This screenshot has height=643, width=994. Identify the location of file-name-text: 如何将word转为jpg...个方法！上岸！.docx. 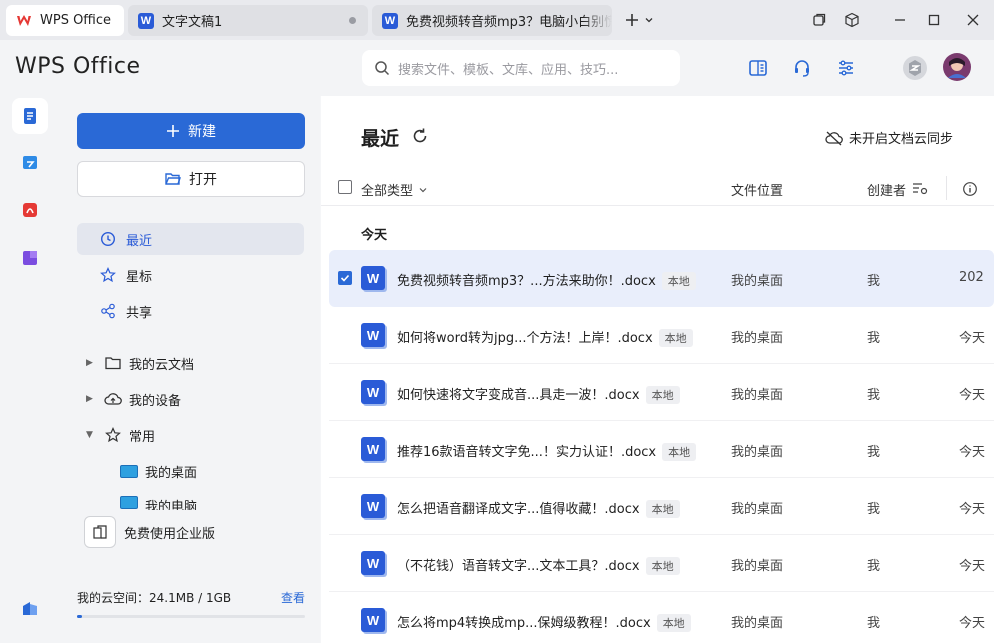
(525, 338).